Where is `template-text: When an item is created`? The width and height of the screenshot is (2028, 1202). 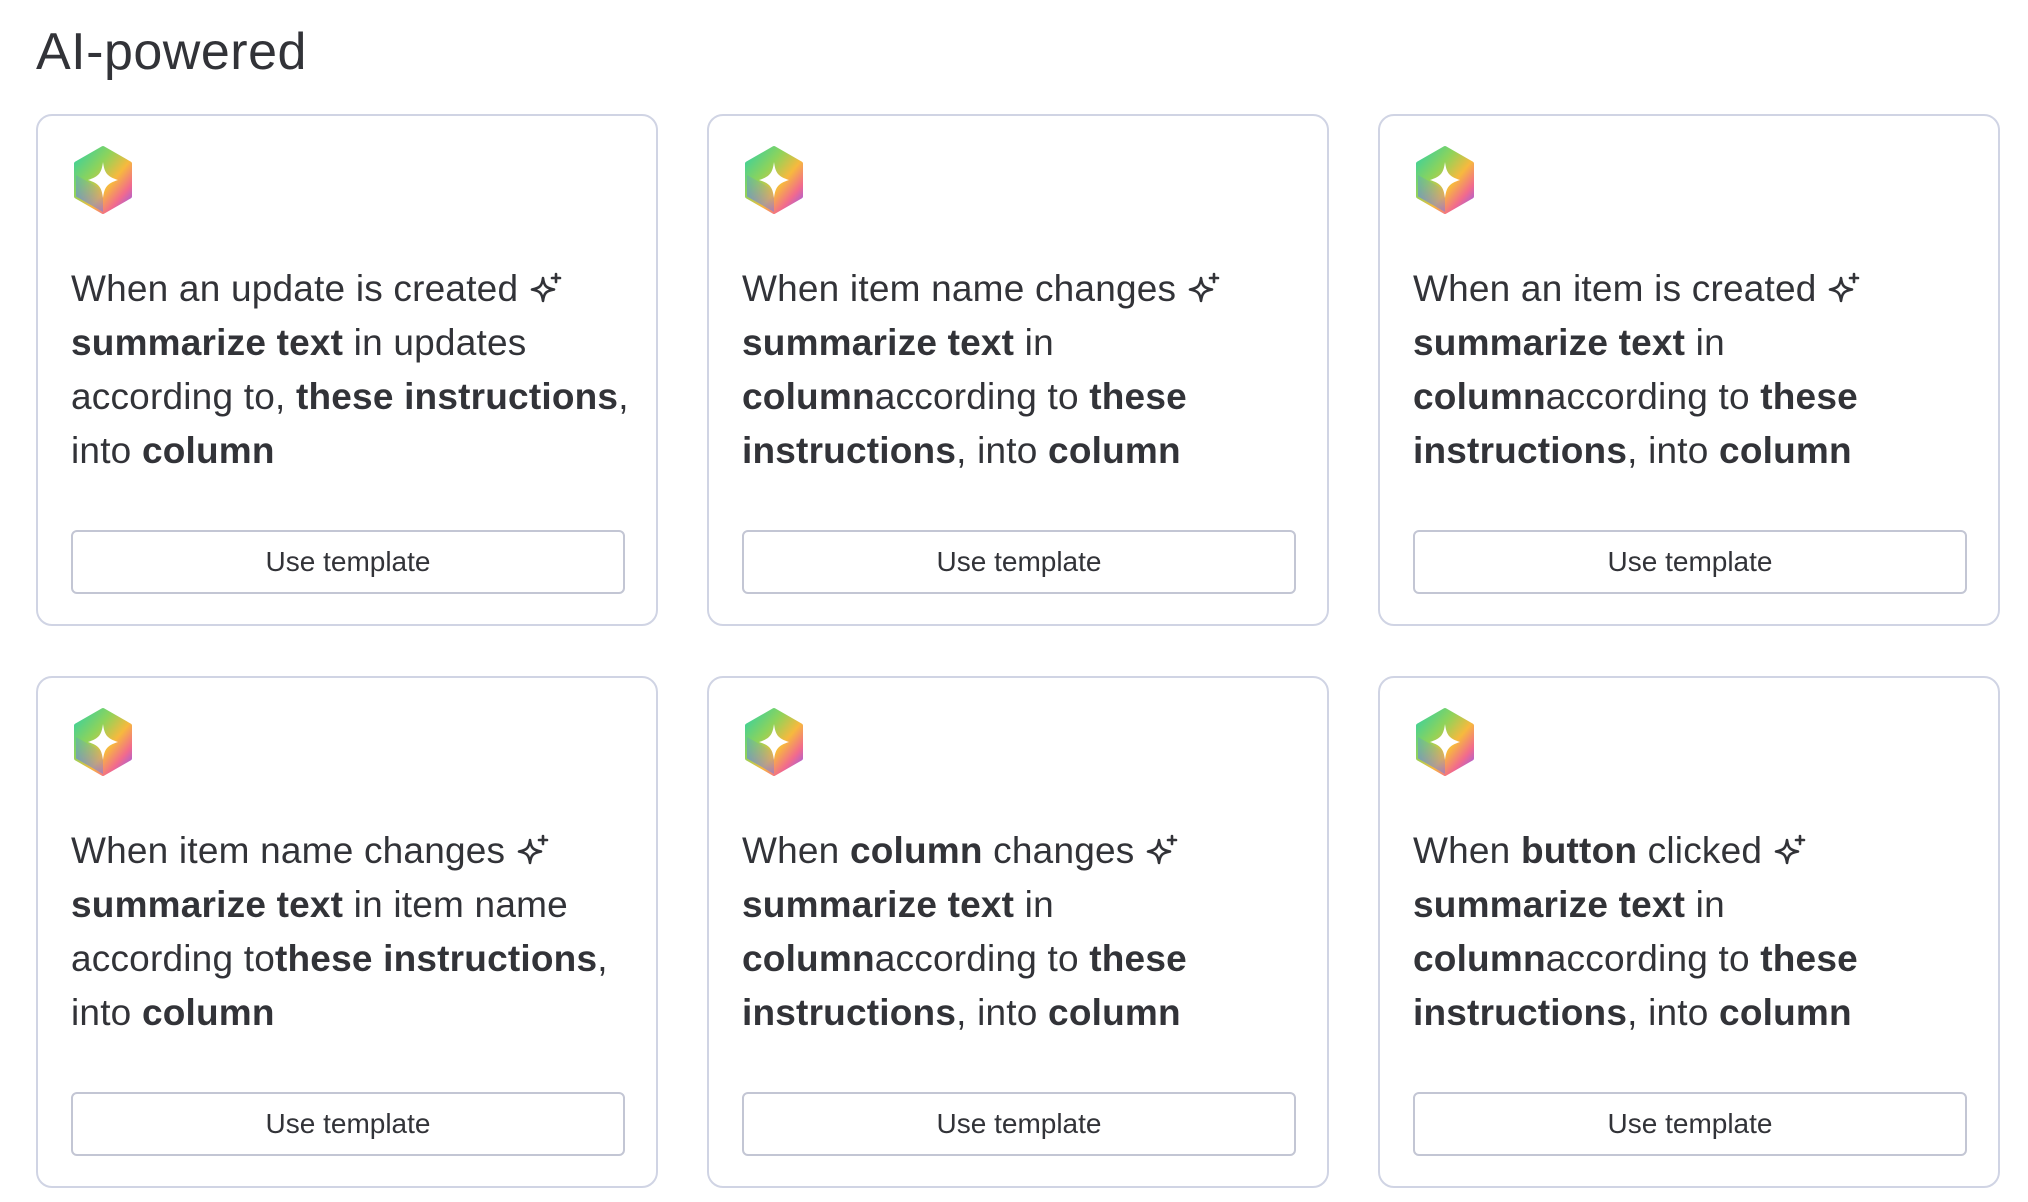 template-text: When an item is created is located at coordinates (1615, 288).